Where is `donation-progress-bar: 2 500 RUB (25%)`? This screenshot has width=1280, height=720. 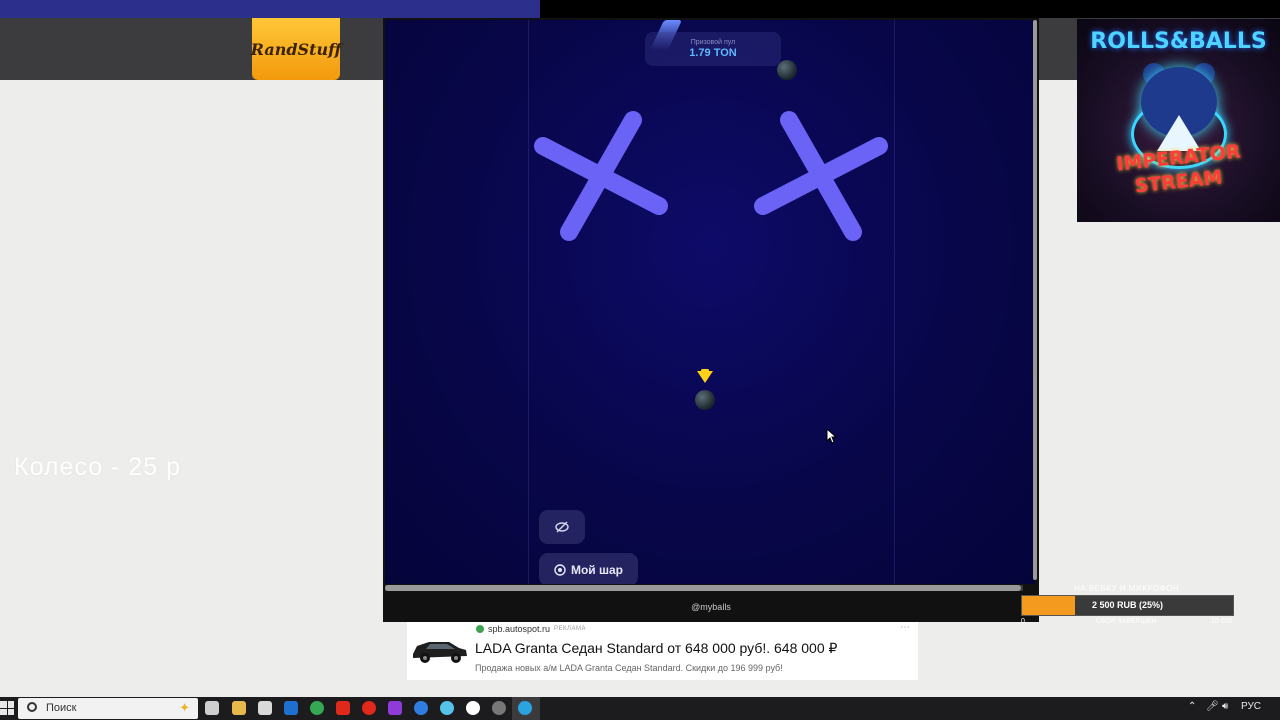
donation-progress-bar: 2 500 RUB (25%) is located at coordinates (1127, 605).